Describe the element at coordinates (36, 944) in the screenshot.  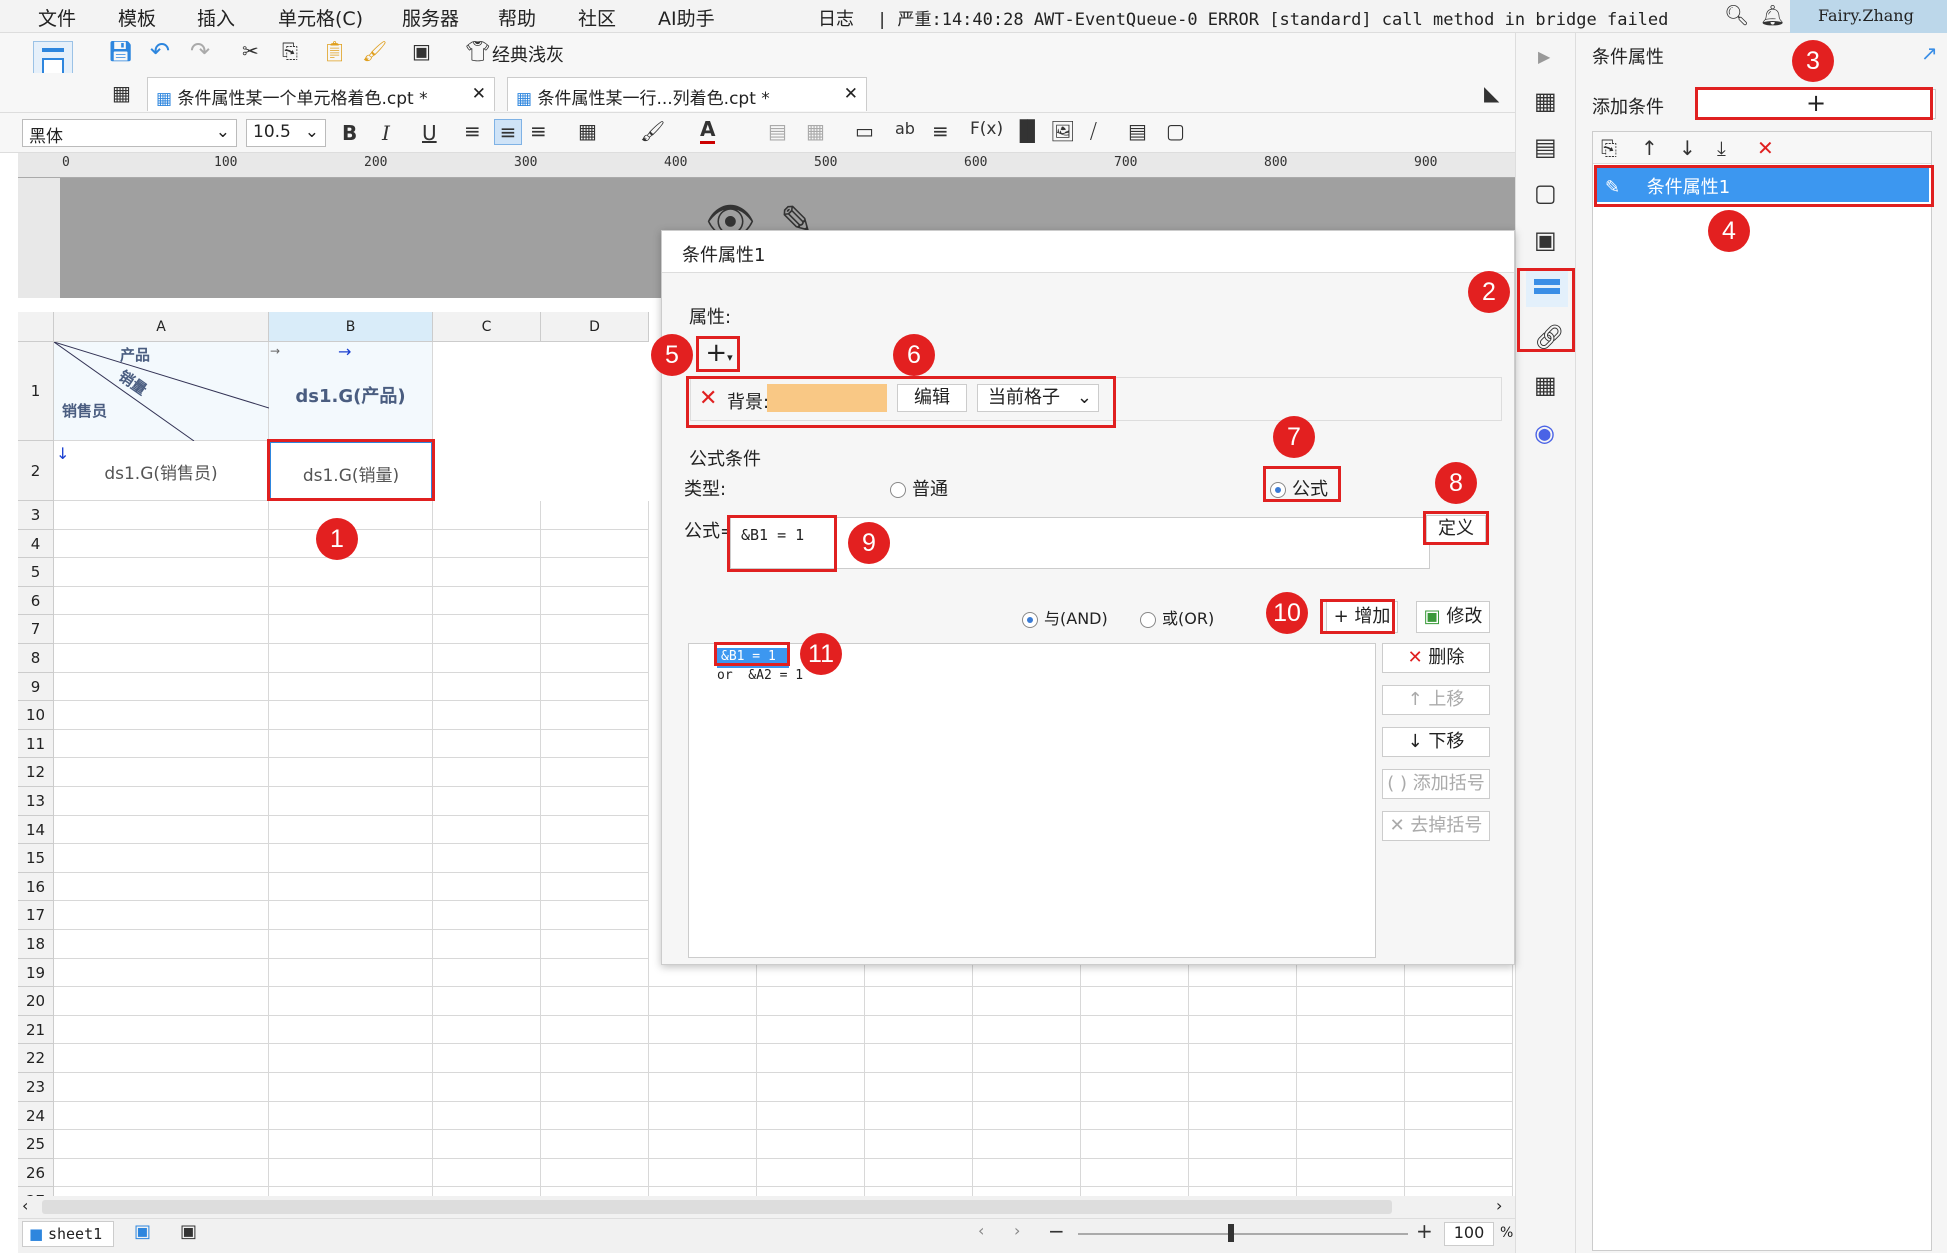
I see `row-header: 18` at that location.